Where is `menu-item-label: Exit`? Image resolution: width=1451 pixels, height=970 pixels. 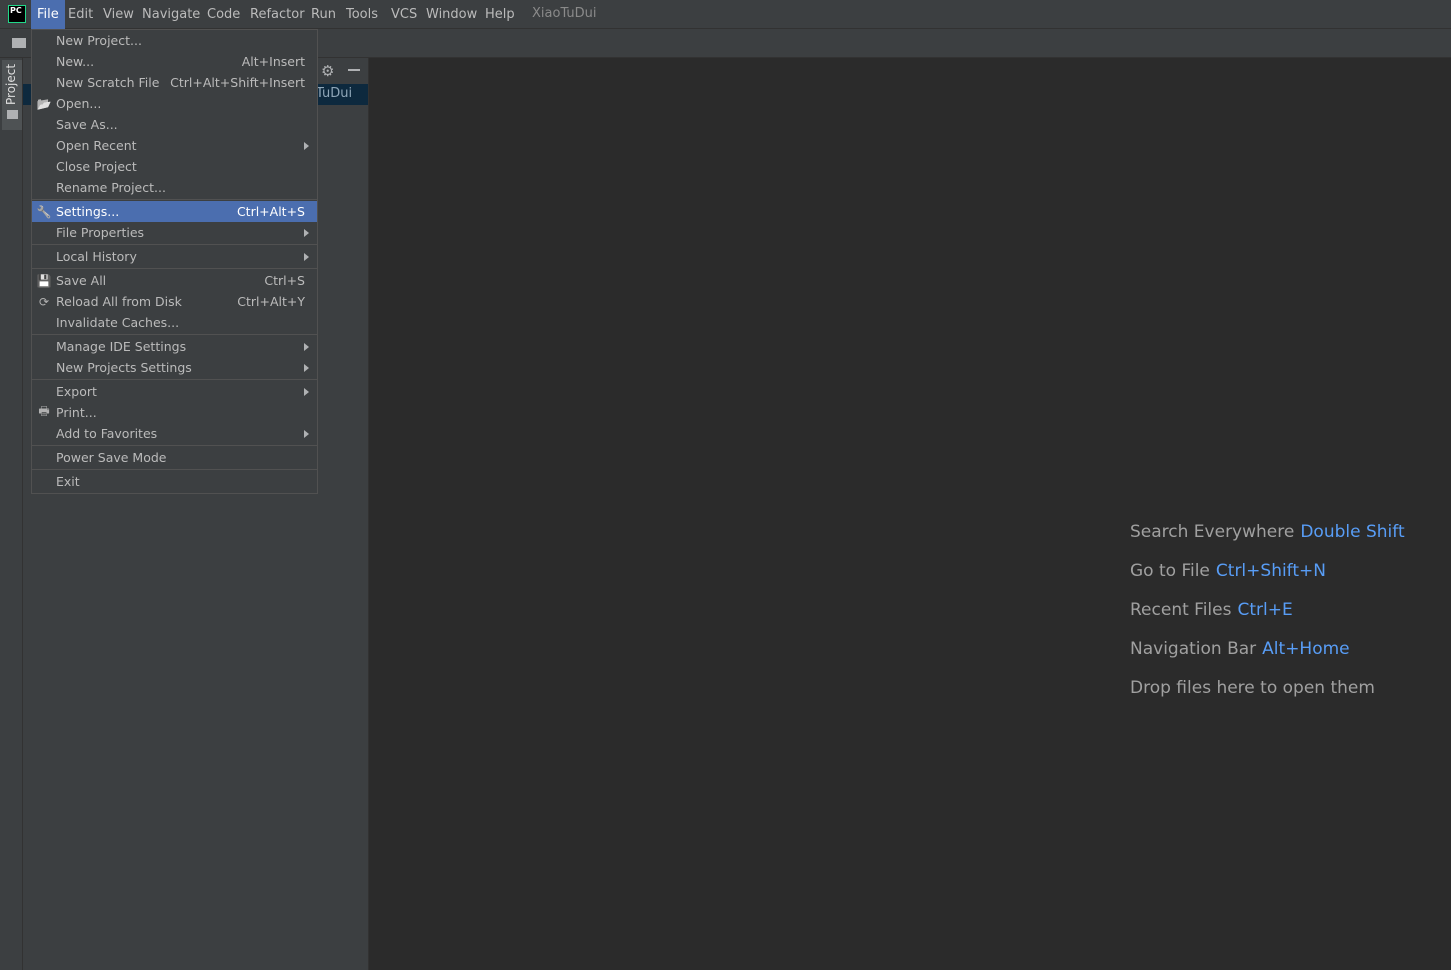 menu-item-label: Exit is located at coordinates (68, 481).